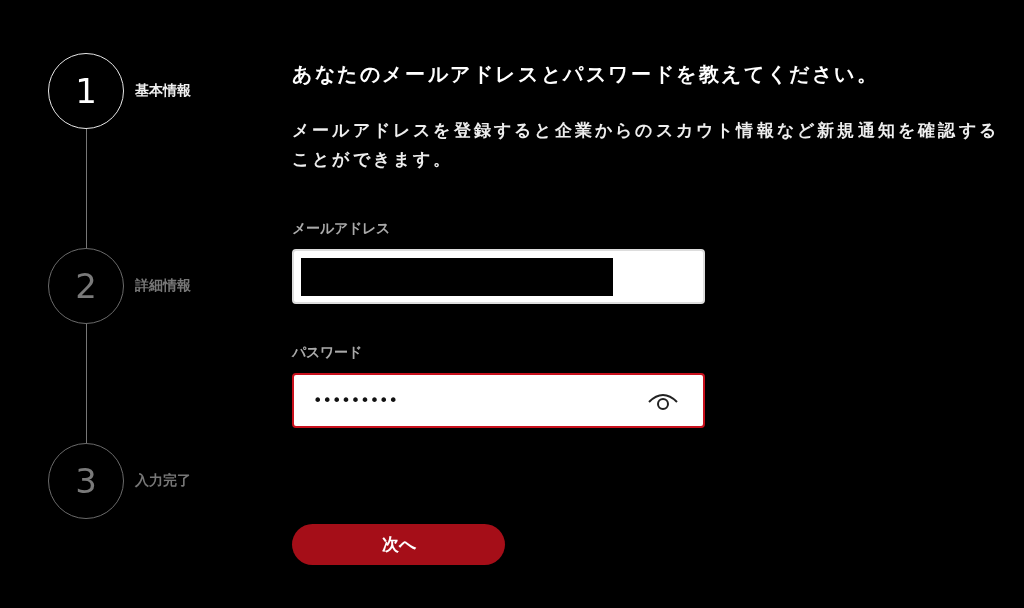 Image resolution: width=1024 pixels, height=608 pixels. What do you see at coordinates (327, 353) in the screenshot?
I see `field-label: パスワード` at bounding box center [327, 353].